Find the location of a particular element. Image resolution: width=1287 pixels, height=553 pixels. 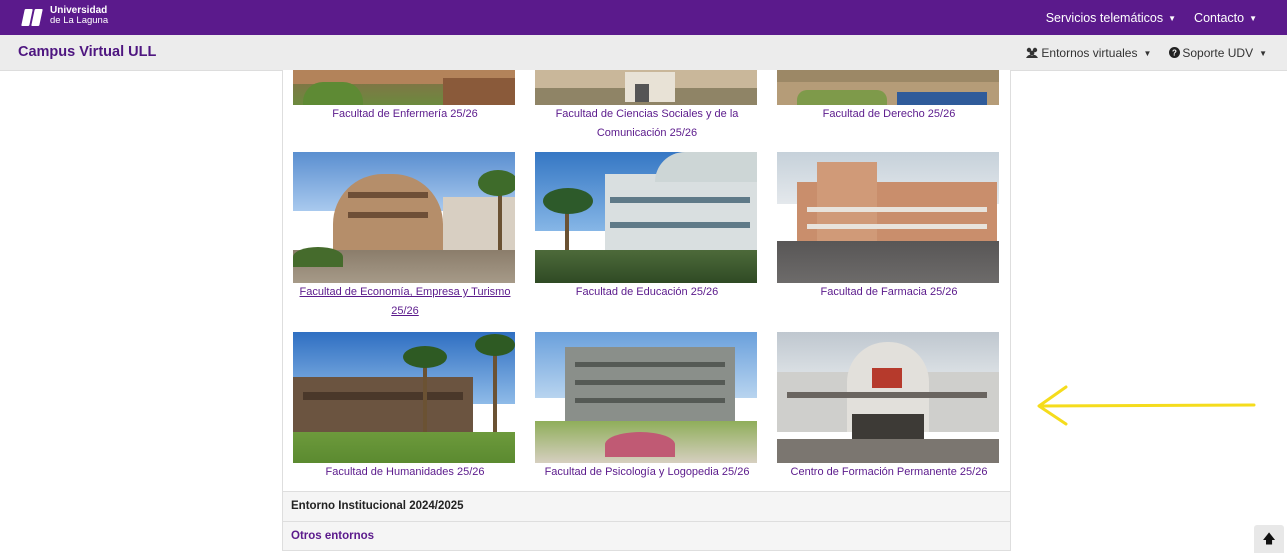

top-nav: Servicios telemáticos ▼ Contacto ▼ is located at coordinates (1151, 18).